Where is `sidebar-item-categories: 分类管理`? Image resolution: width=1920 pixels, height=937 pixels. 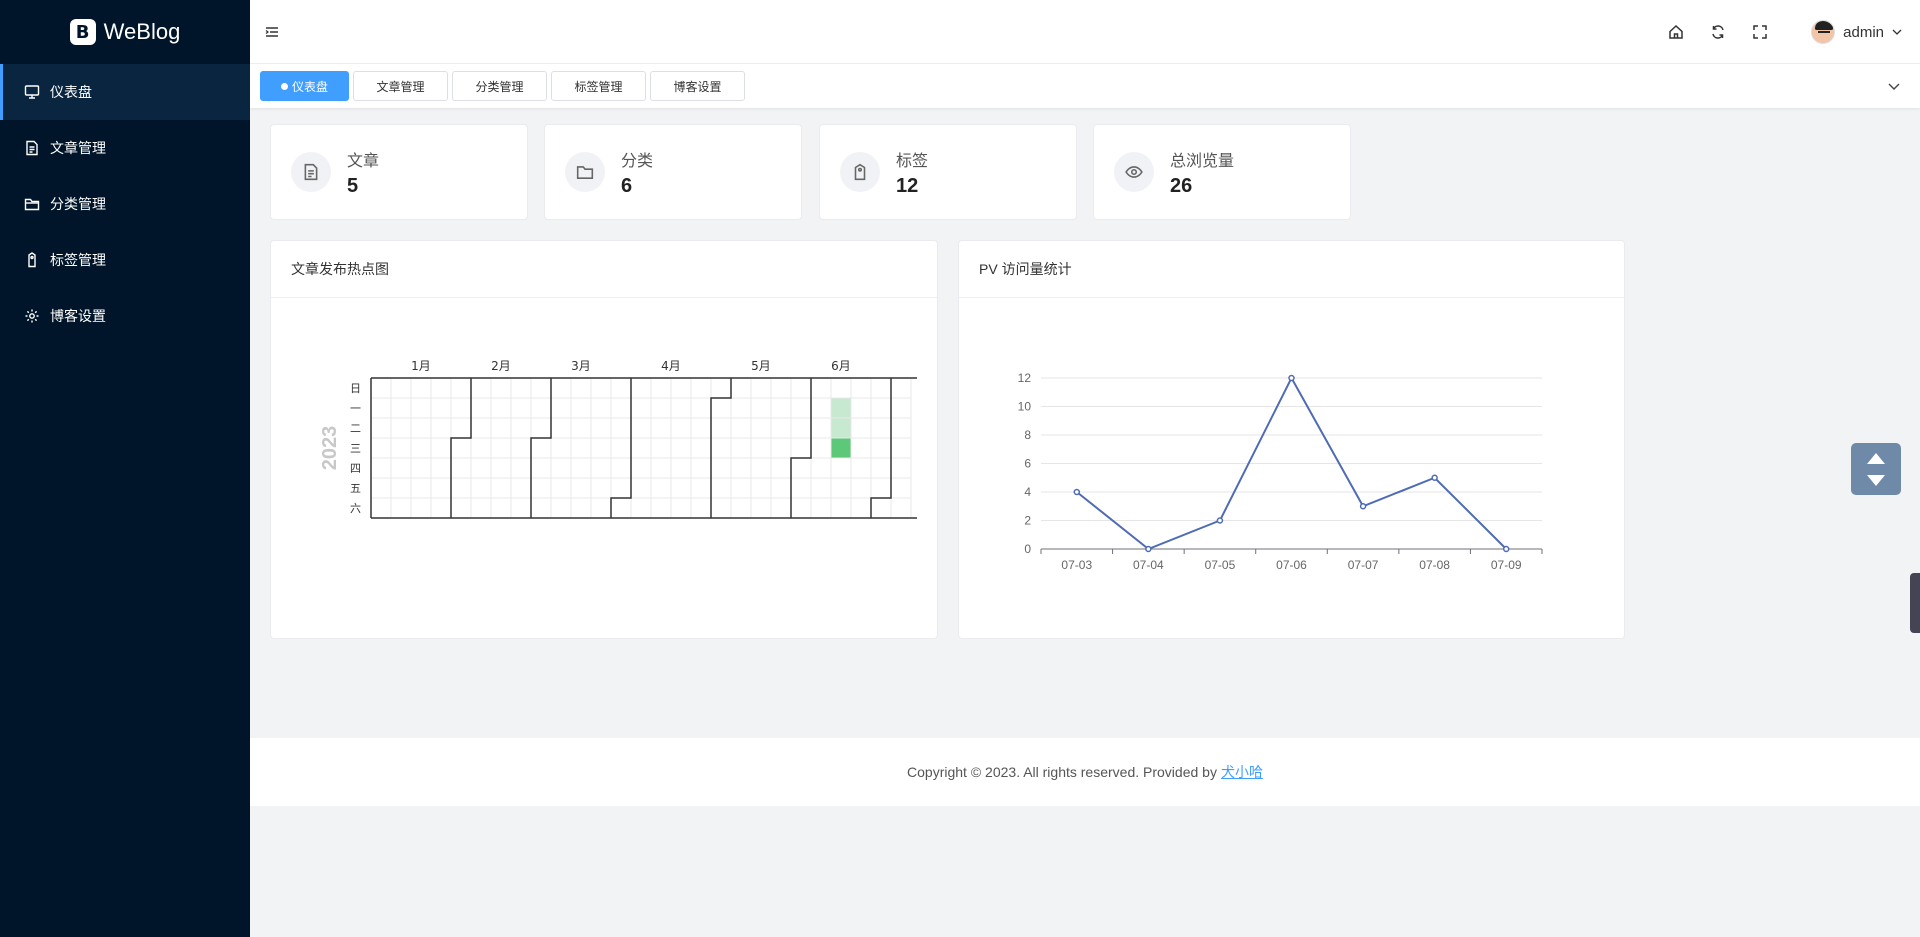
sidebar-item-categories: 分类管理 is located at coordinates (125, 204).